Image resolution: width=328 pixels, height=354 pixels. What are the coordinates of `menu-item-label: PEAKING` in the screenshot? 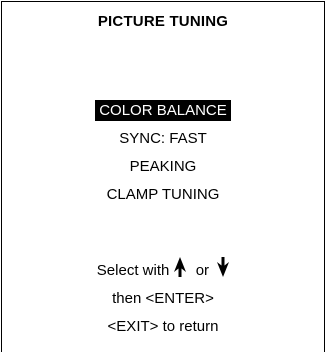 It's located at (163, 166).